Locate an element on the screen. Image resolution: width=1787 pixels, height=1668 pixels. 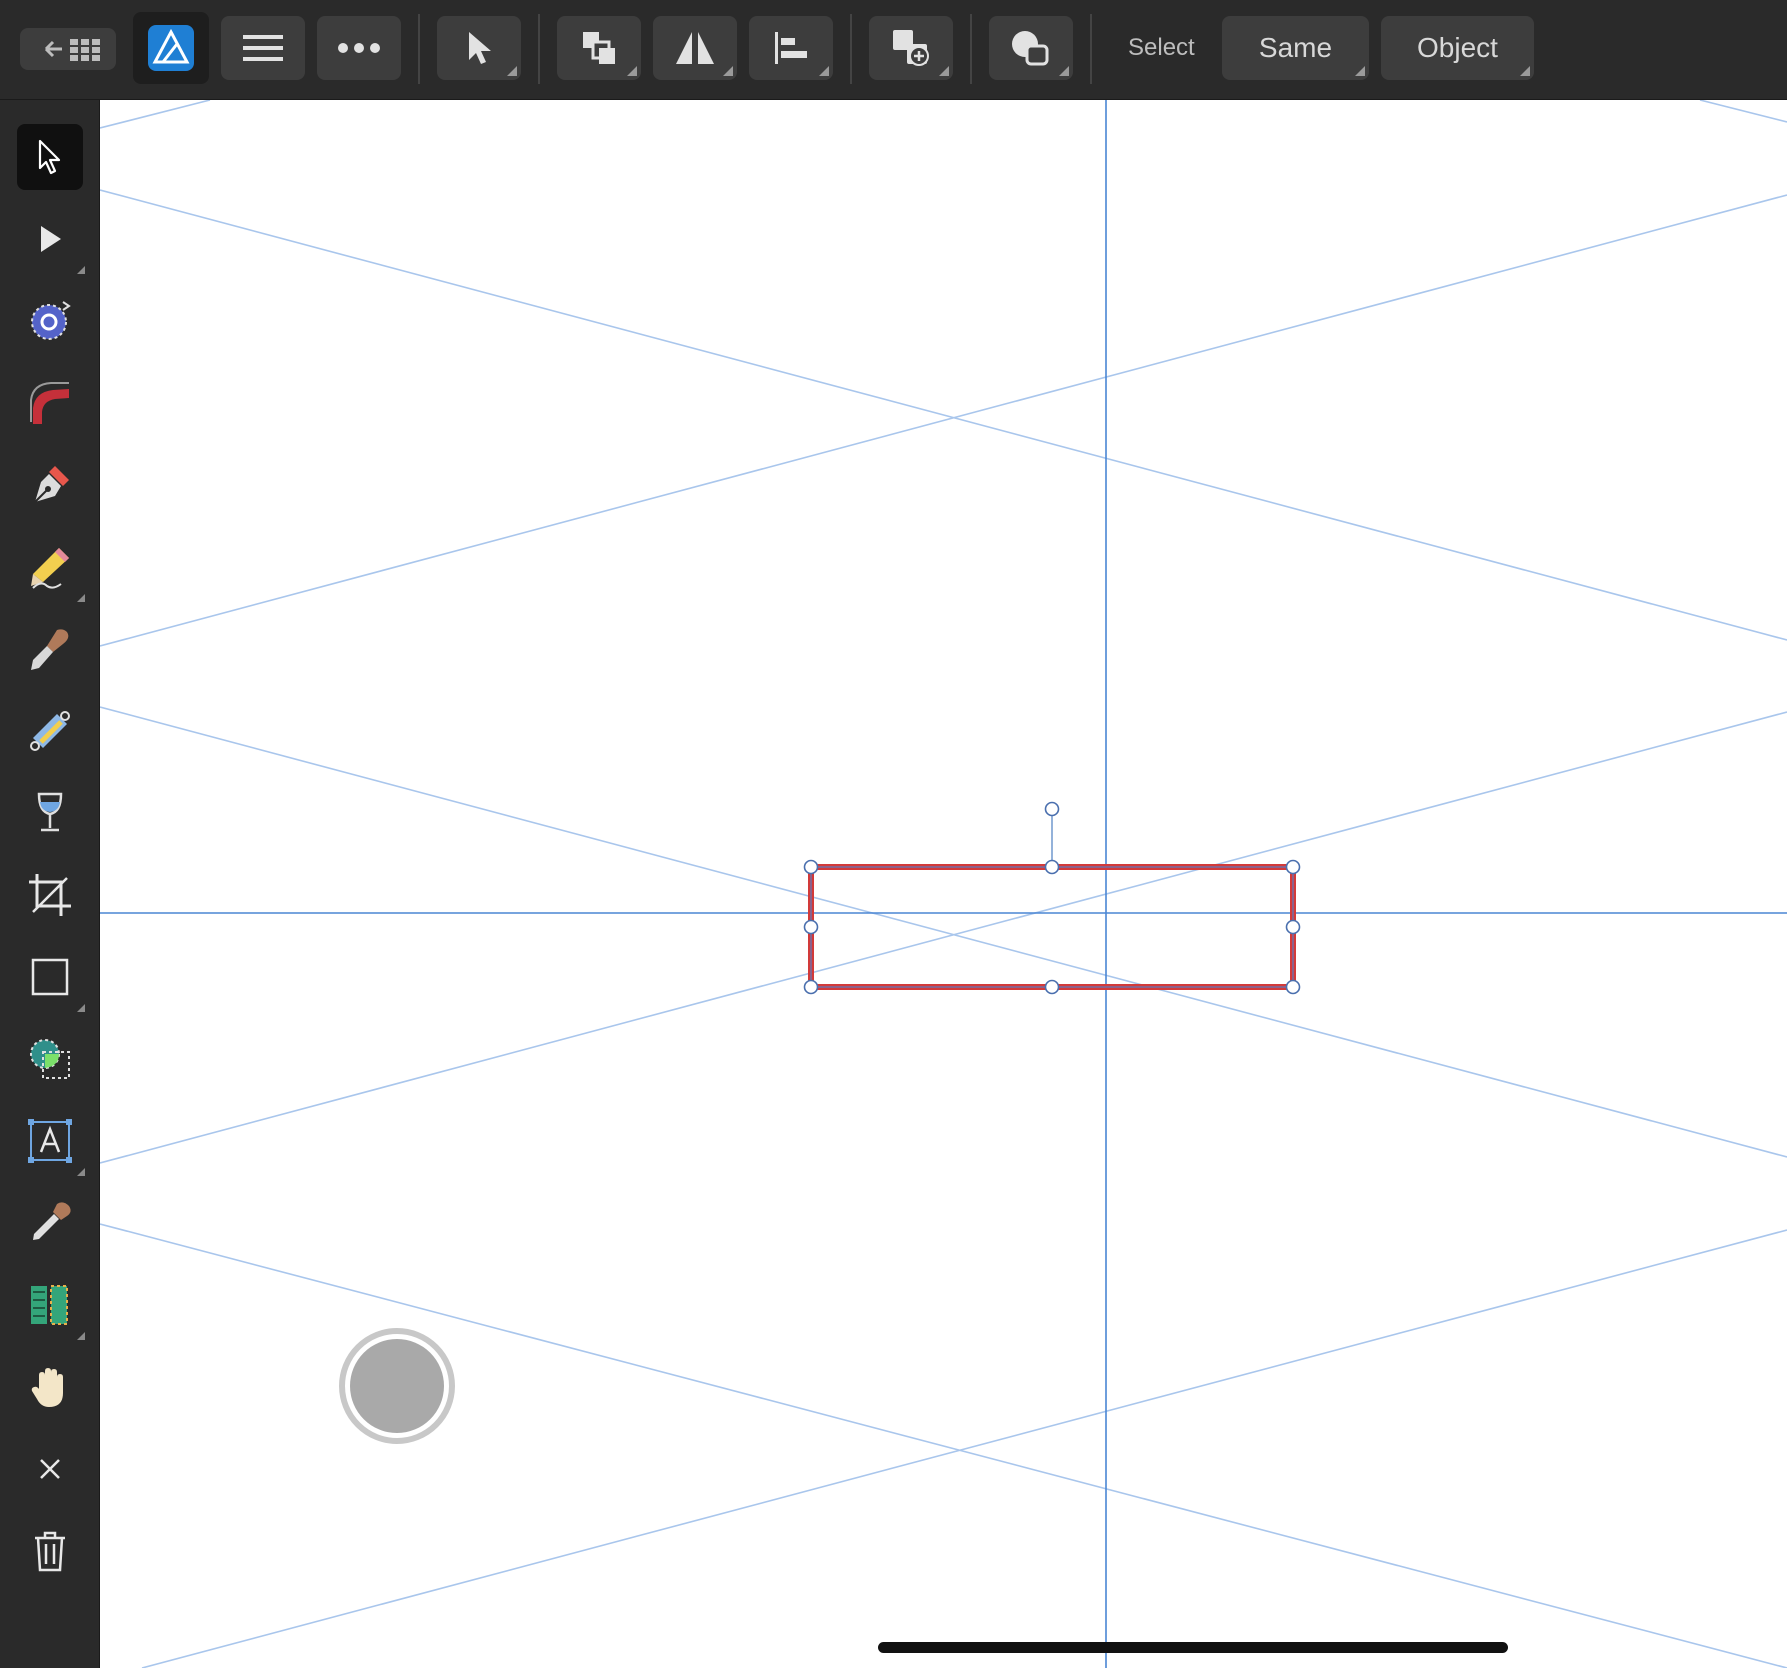
hand-icon is located at coordinates (47, 1387).